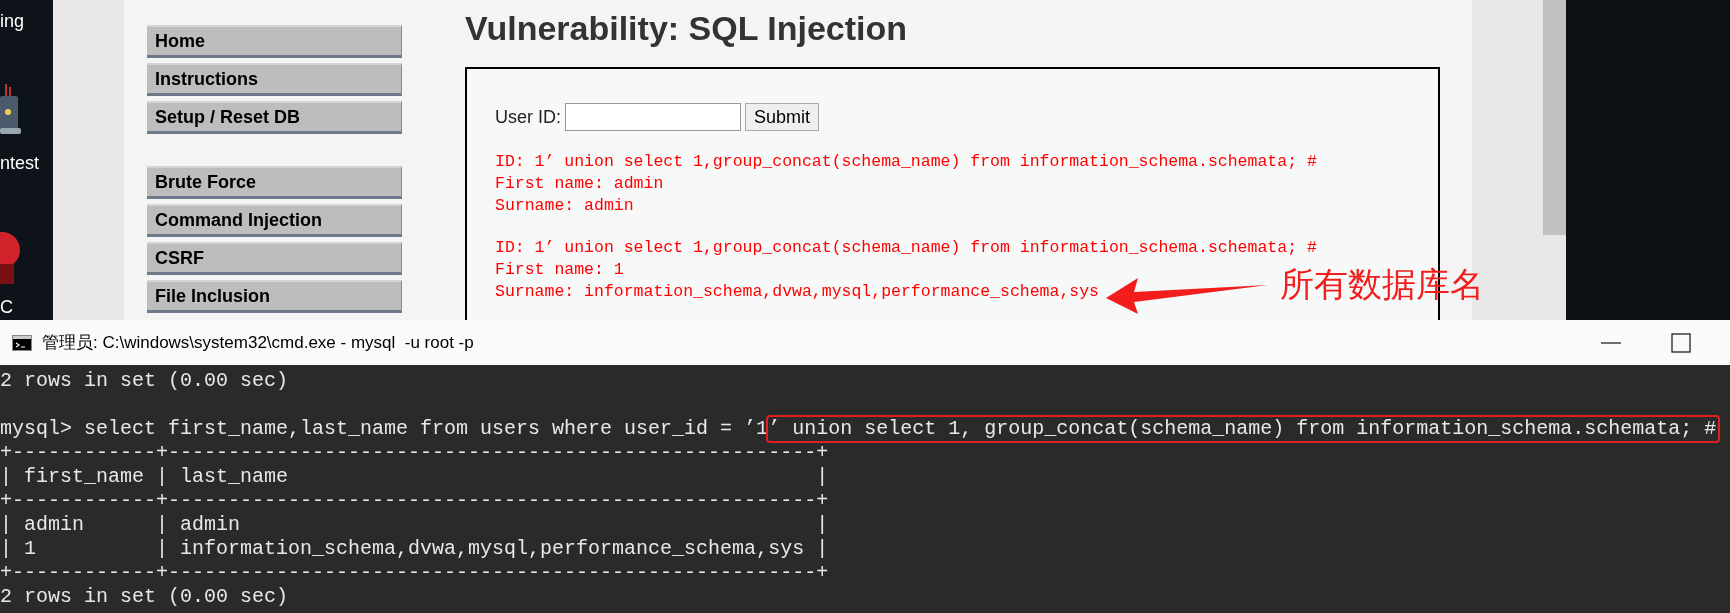 The image size is (1730, 613). I want to click on result-text: Surname: admin, so click(564, 206).